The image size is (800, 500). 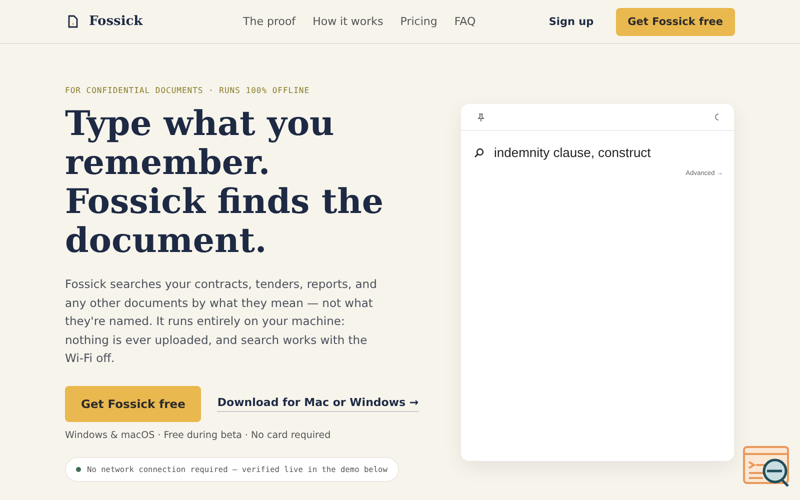 I want to click on pin-icon, so click(x=481, y=117).